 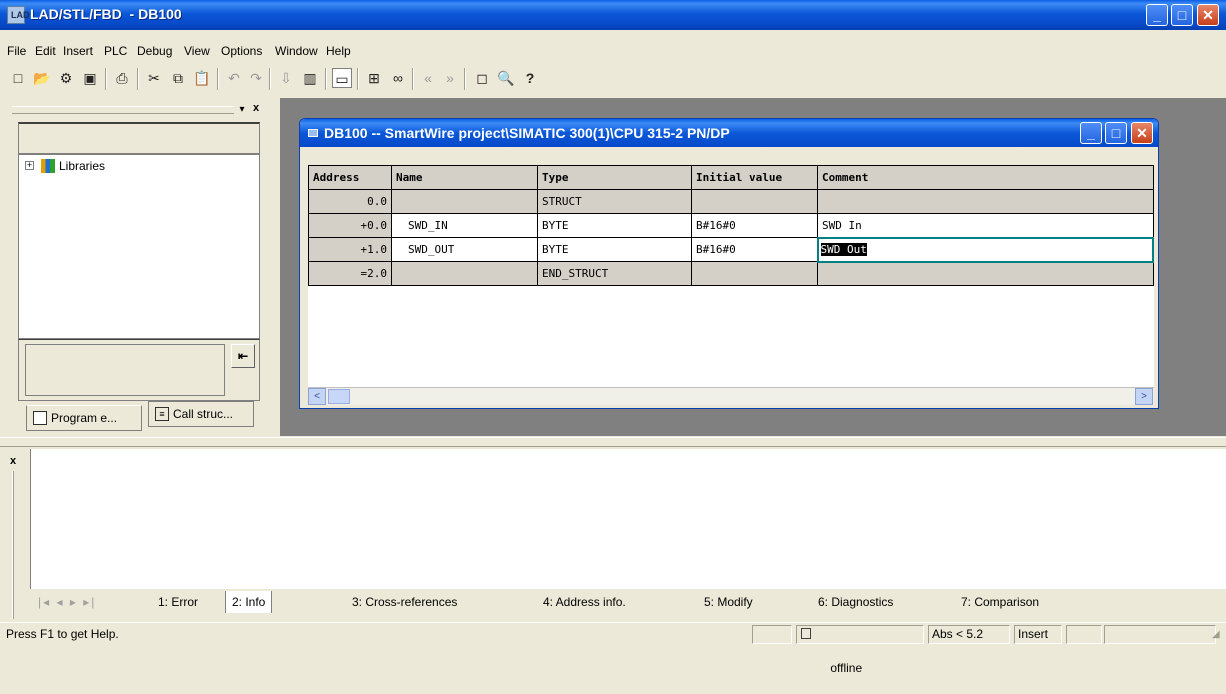 What do you see at coordinates (241, 51) in the screenshot?
I see `menu-options: Options` at bounding box center [241, 51].